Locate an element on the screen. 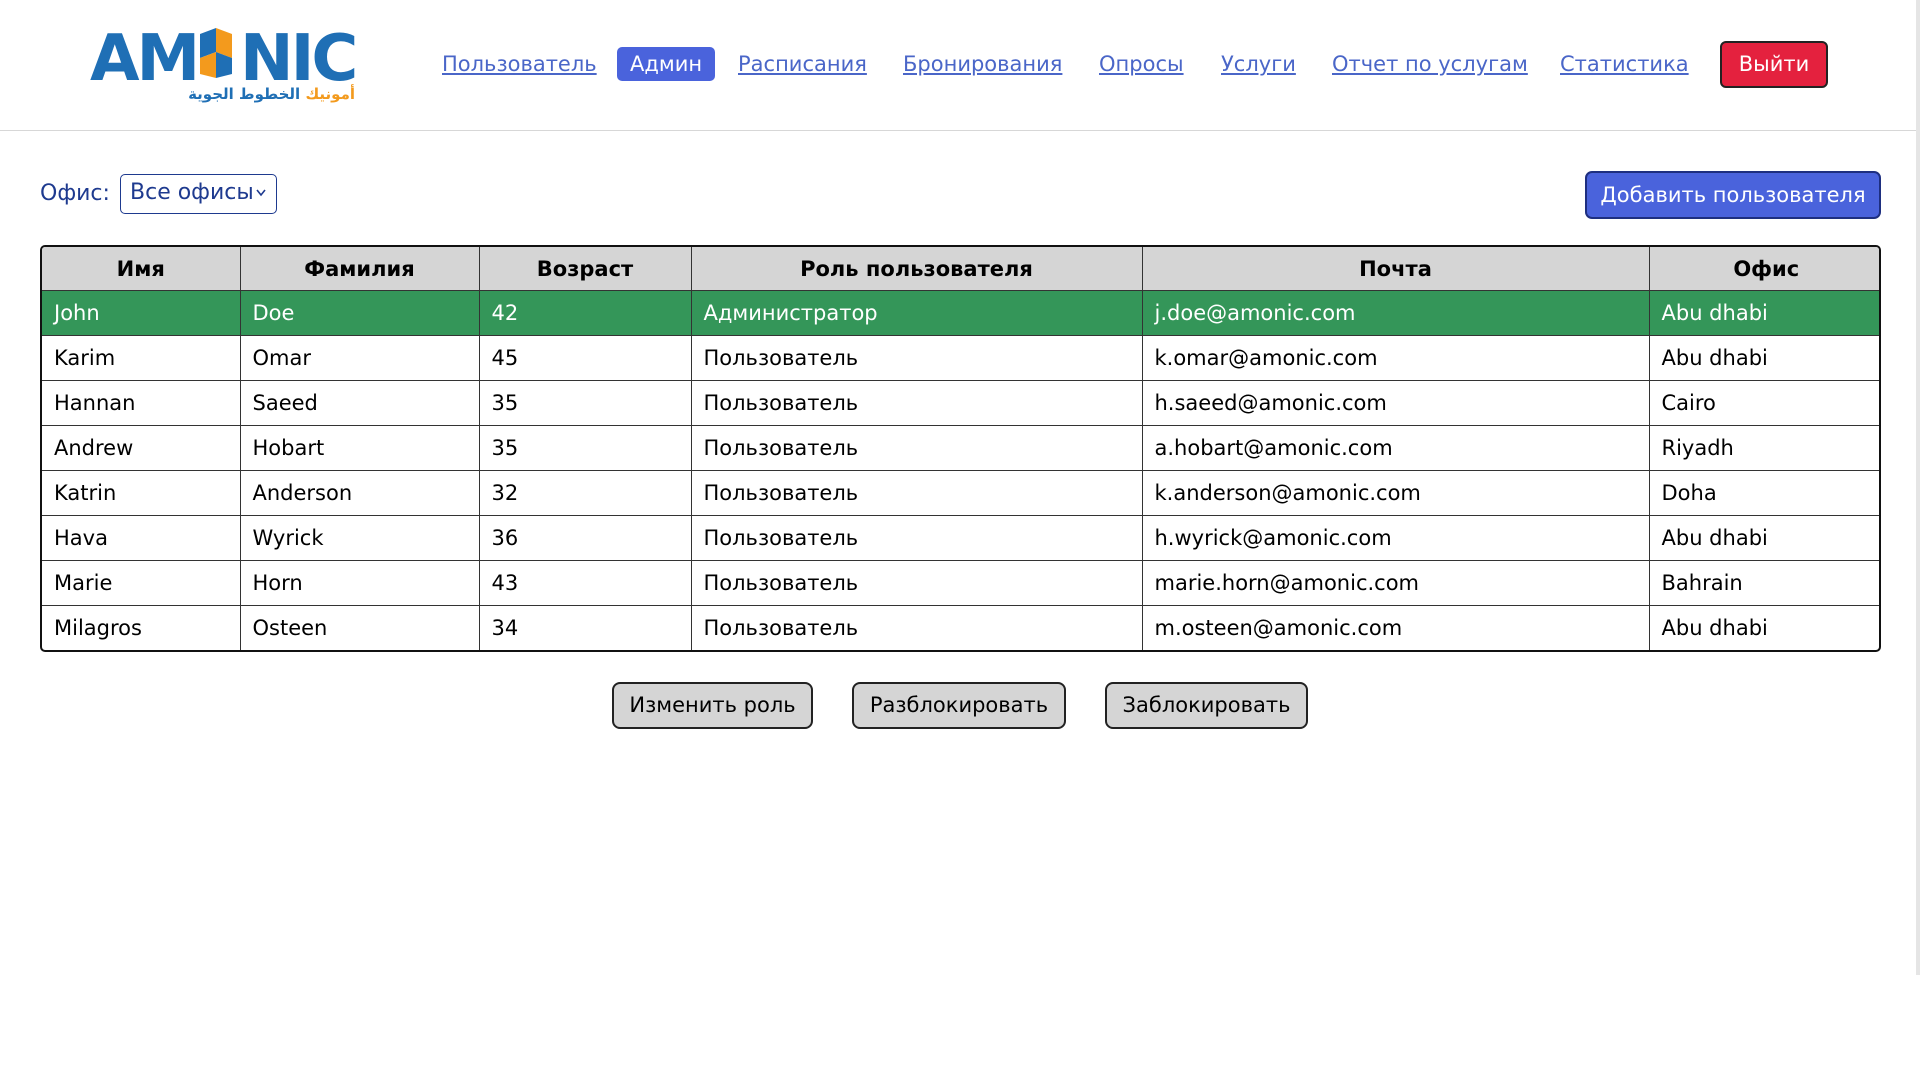  cell-first-name: John is located at coordinates (141, 313).